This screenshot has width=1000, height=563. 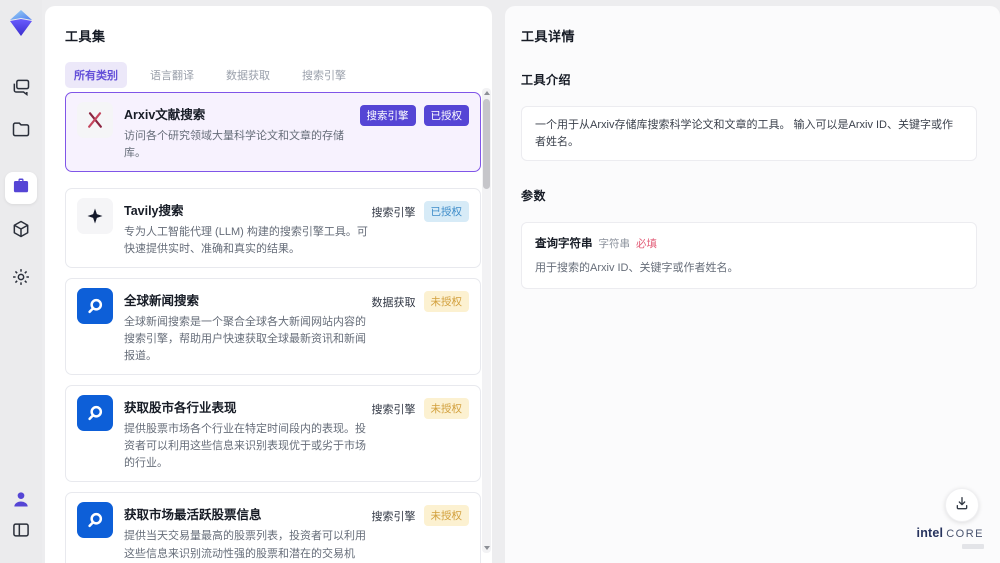 I want to click on sidebar-item-account, so click(x=21, y=499).